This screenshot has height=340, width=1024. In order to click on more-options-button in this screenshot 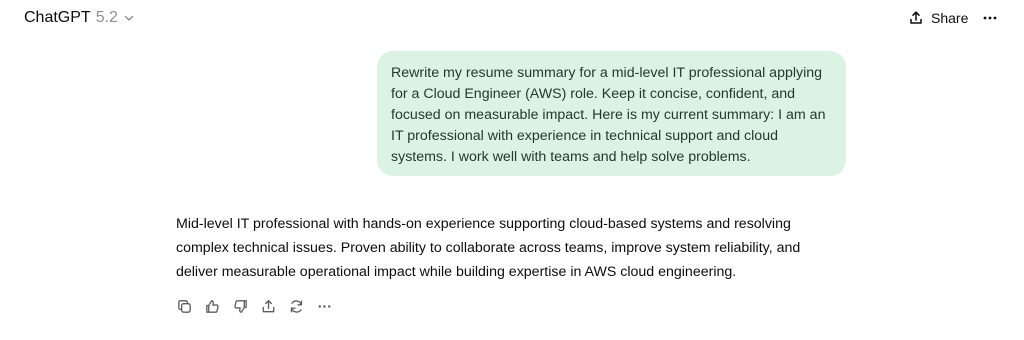, I will do `click(990, 18)`.